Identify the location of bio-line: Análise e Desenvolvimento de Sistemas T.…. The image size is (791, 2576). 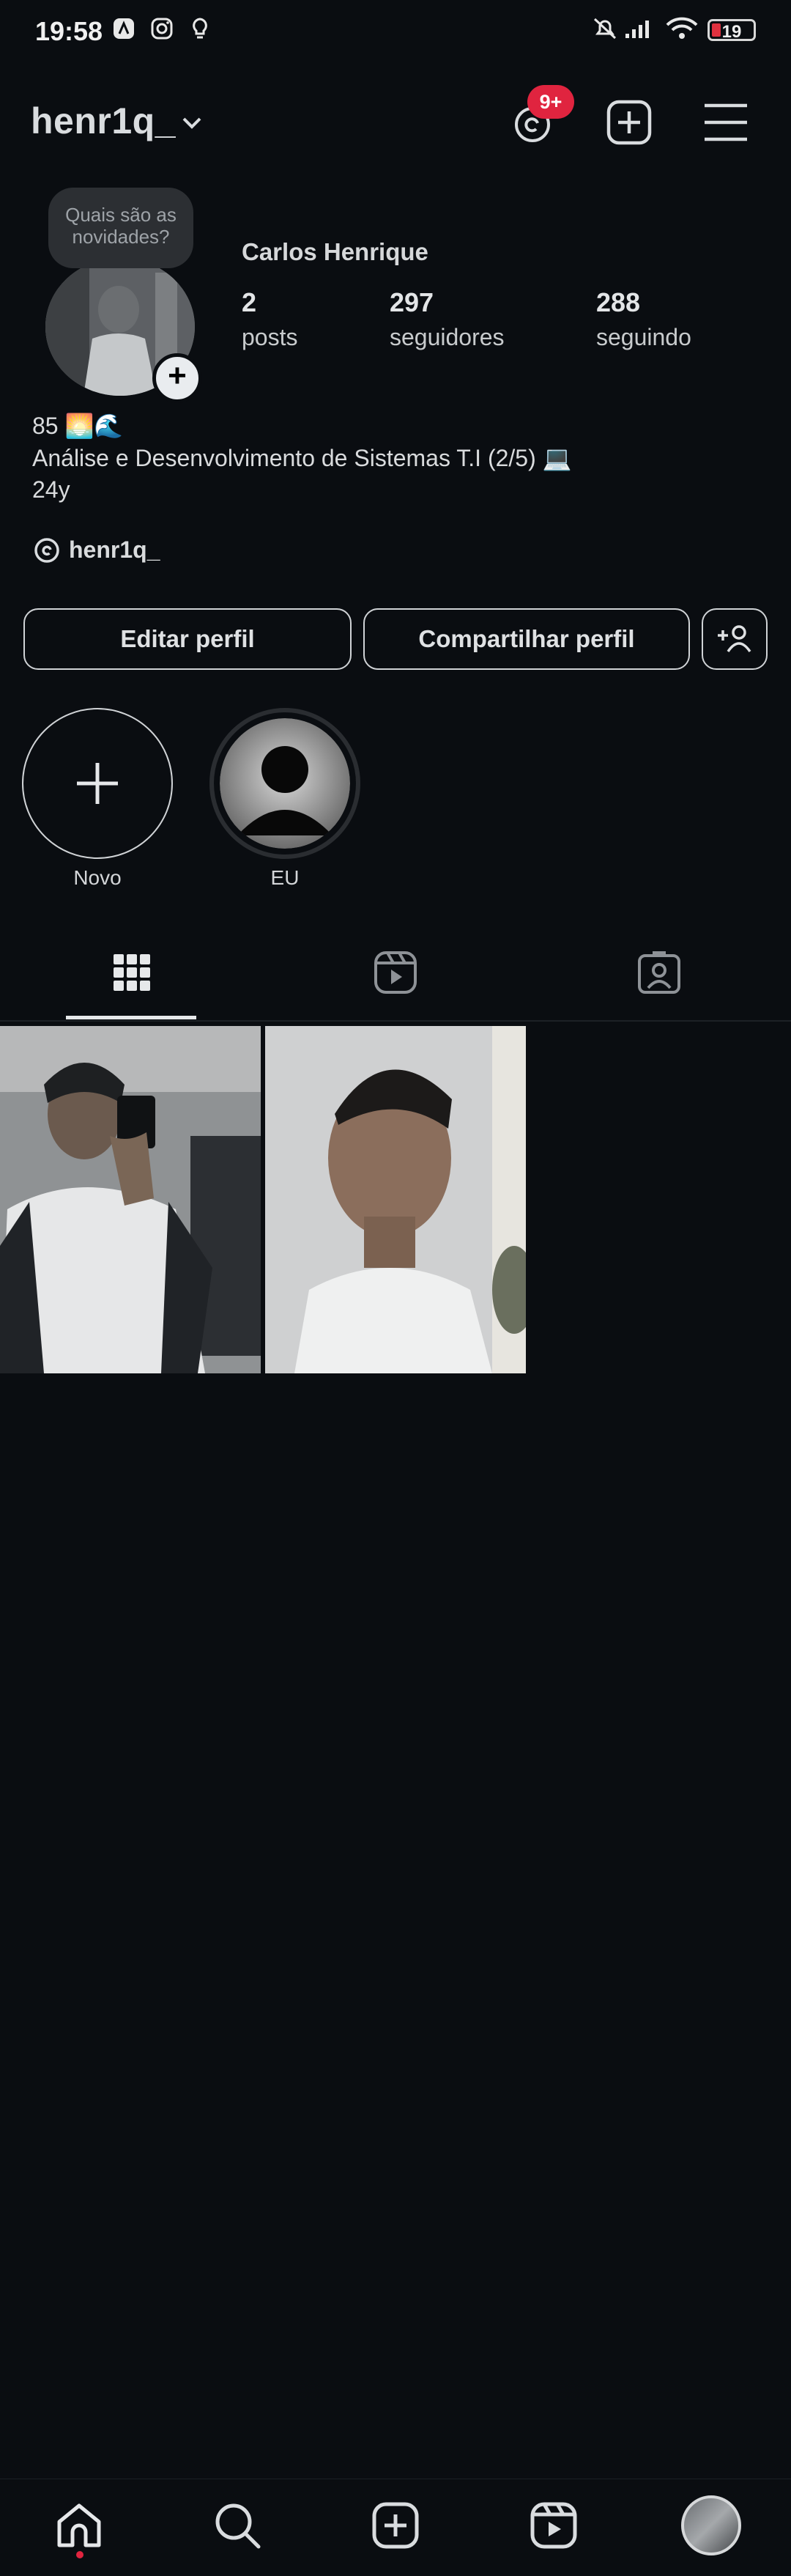
(302, 458).